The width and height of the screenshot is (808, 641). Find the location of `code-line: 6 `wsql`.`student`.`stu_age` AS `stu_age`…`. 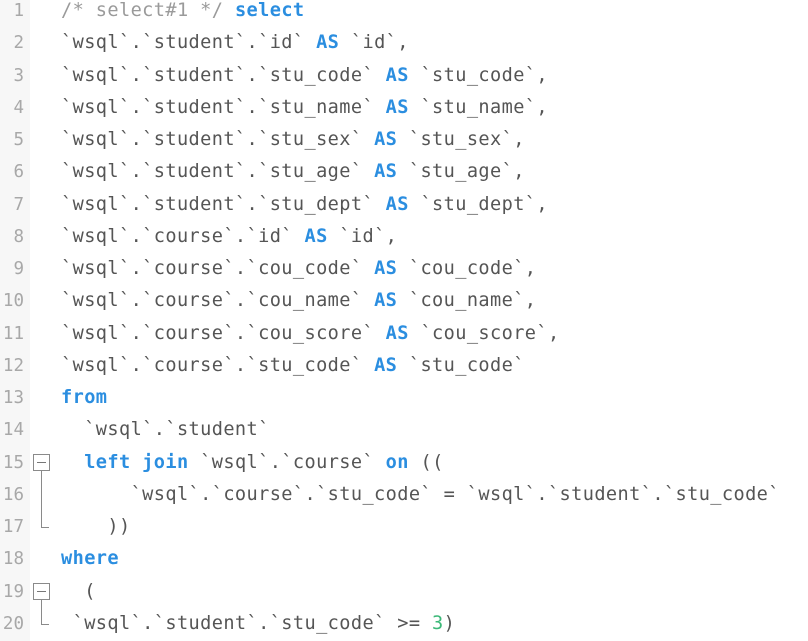

code-line: 6 `wsql`.`student`.`stu_age` AS `stu_age`… is located at coordinates (404, 172).